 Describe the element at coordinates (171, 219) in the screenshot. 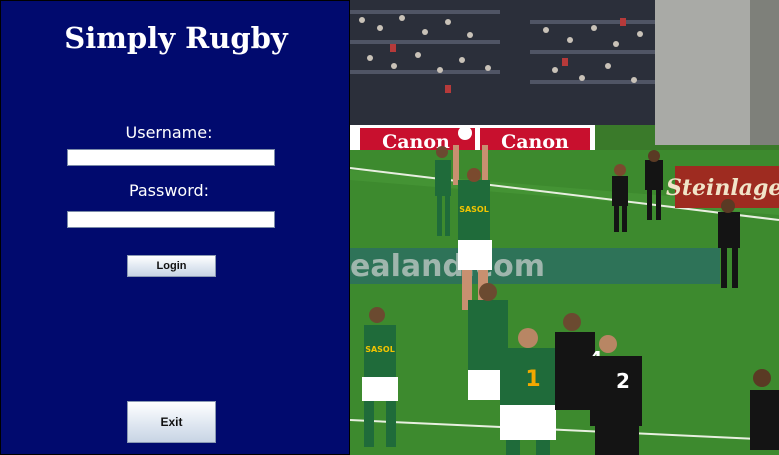

I see `password-input` at that location.